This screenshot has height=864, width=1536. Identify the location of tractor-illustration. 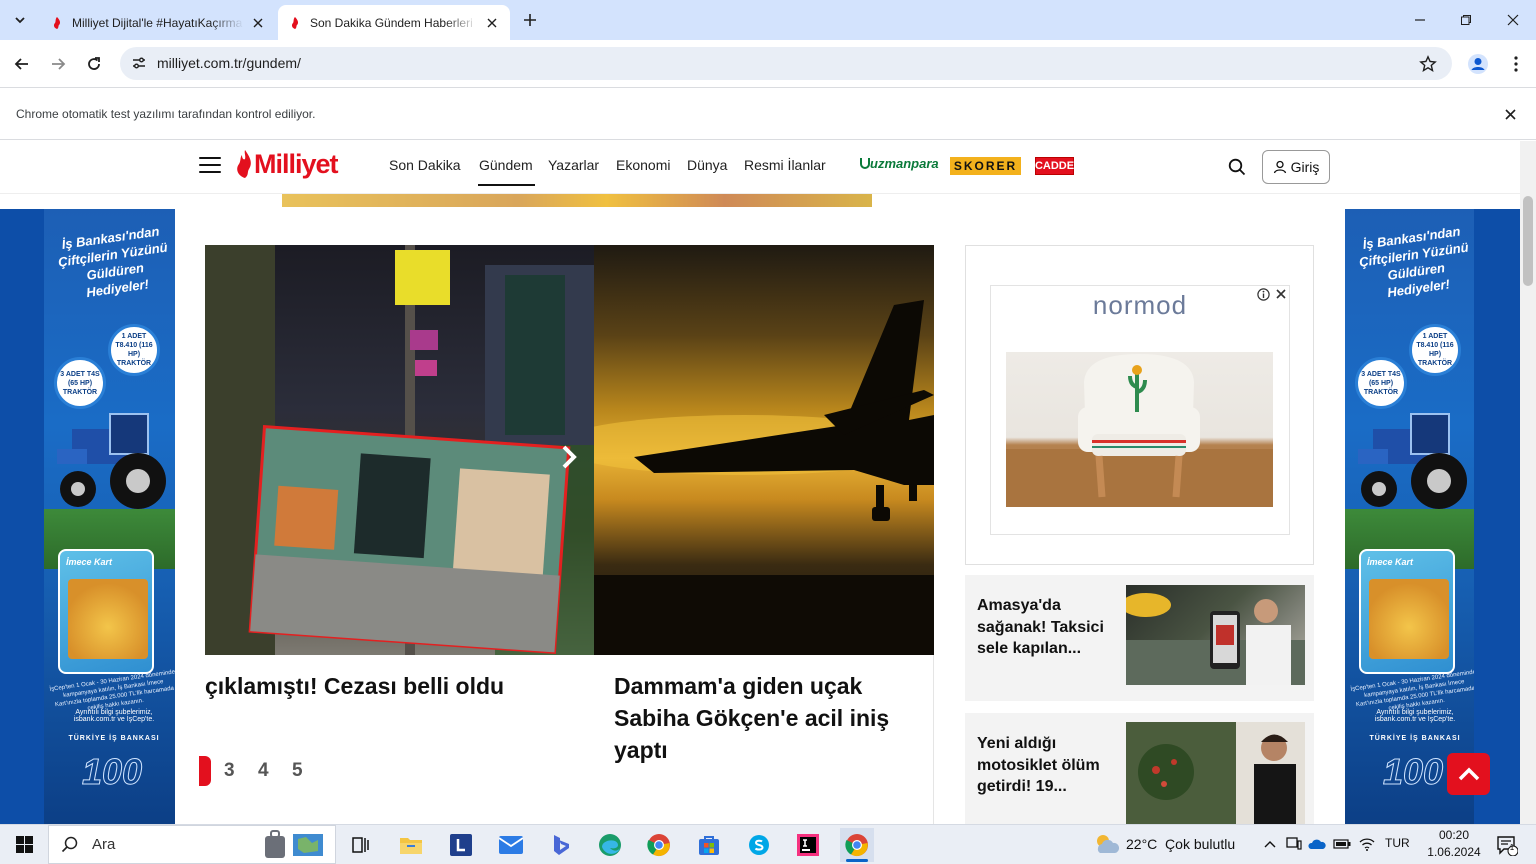
(111, 461).